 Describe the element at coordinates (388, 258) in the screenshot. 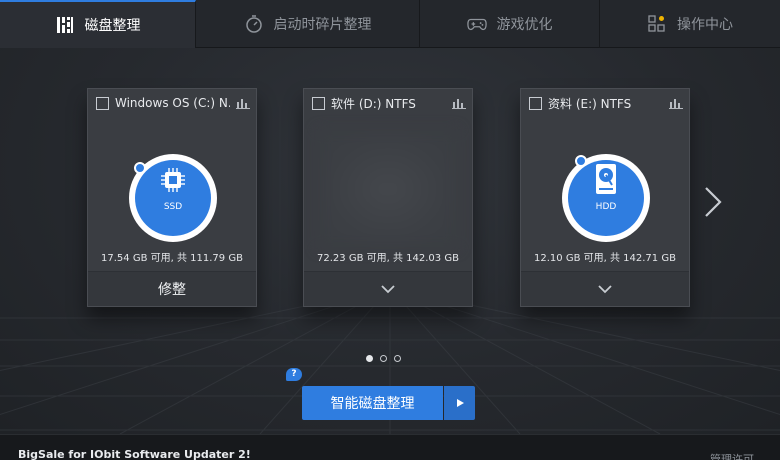

I see `drive-space: 72.23 GB 可用, 共 142.03 GB` at that location.